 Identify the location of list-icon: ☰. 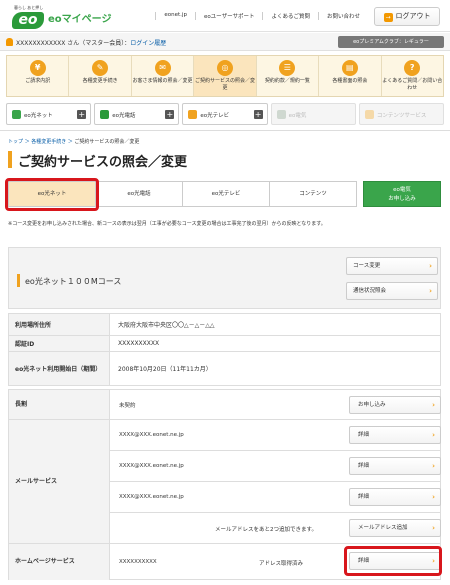
(287, 68).